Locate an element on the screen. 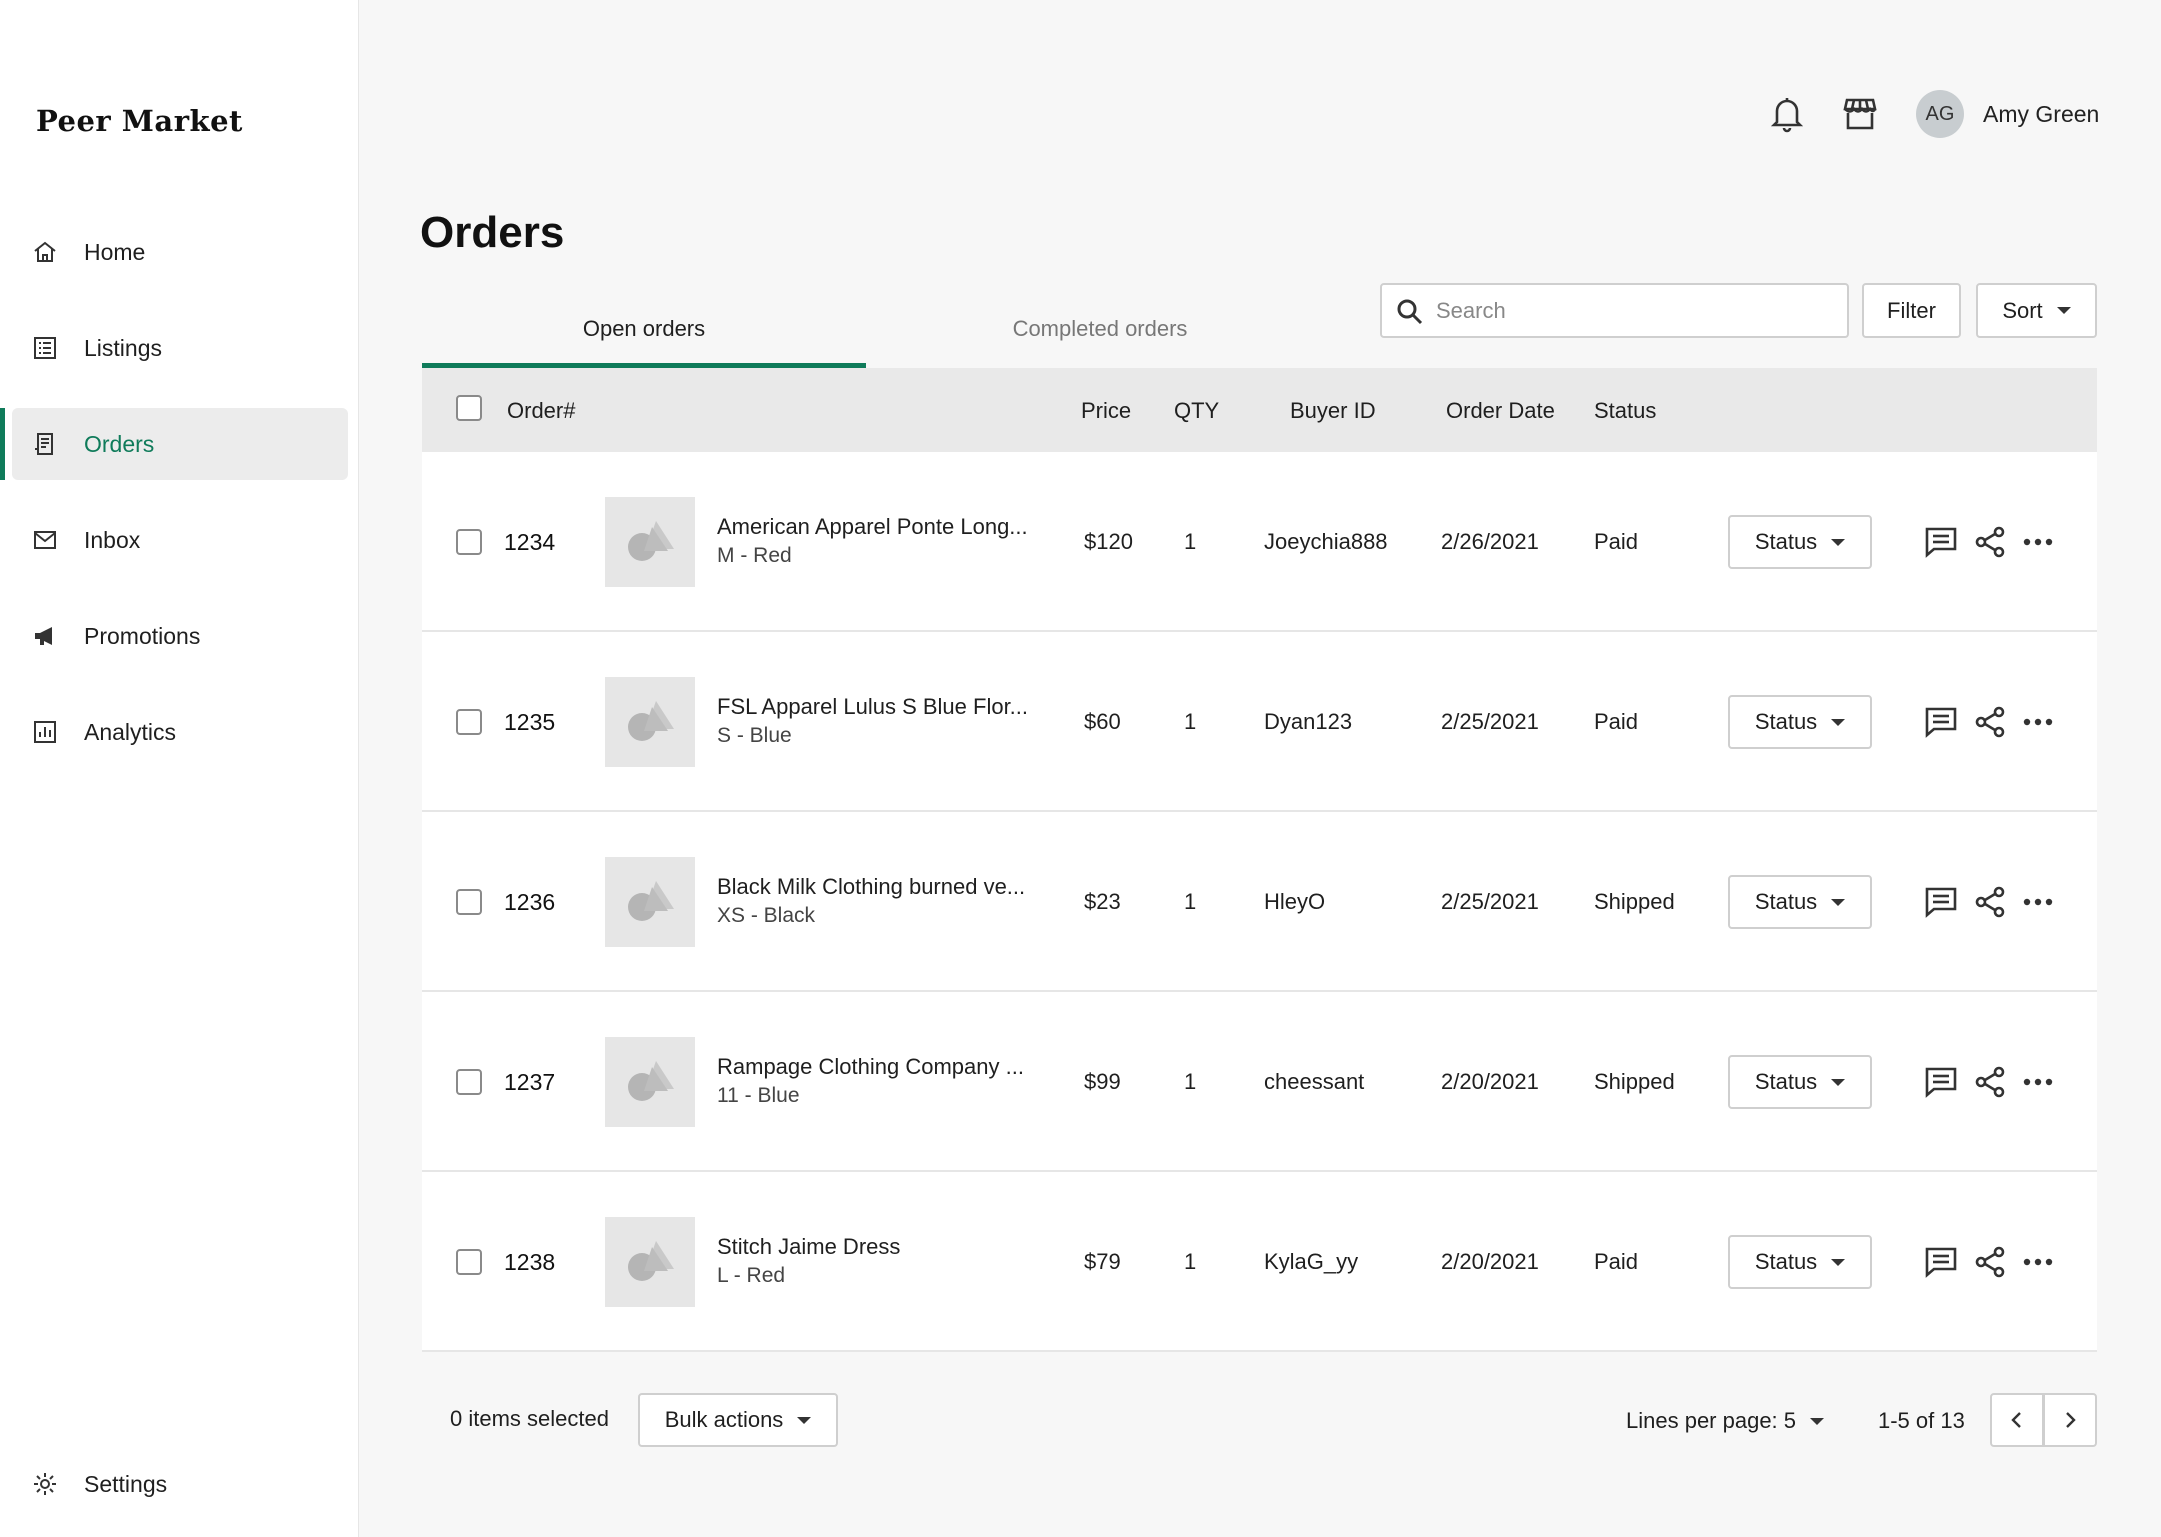  sidebar-item-label: Analytics is located at coordinates (130, 731).